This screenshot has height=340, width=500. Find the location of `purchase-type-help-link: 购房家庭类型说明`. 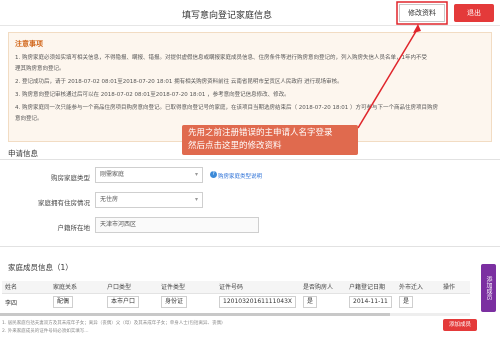

purchase-type-help-link: 购房家庭类型说明 is located at coordinates (240, 176).